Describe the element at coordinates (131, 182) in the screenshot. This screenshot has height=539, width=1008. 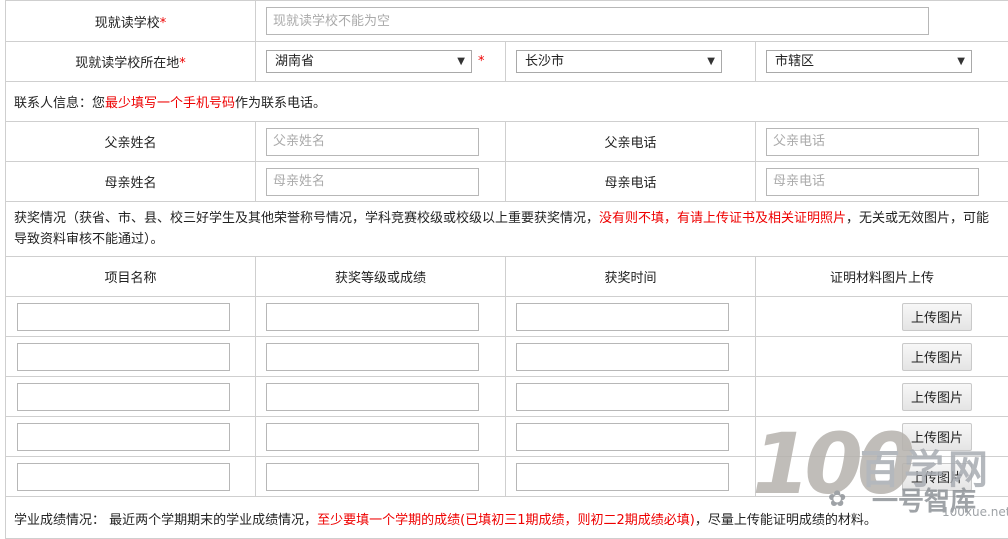
I see `mother-name-label: 母亲姓名` at that location.